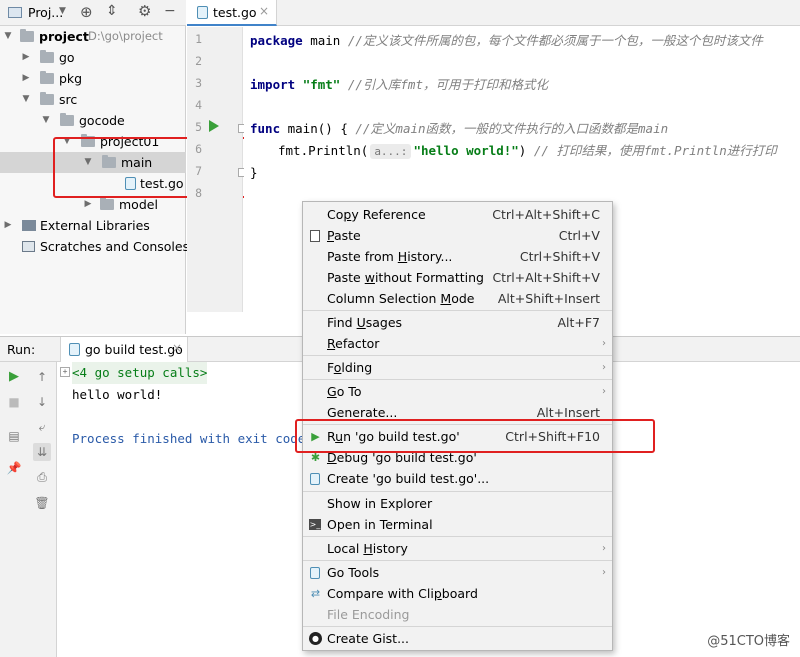 This screenshot has height=657, width=800. Describe the element at coordinates (315, 524) in the screenshot. I see `terminal-icon: >_` at that location.